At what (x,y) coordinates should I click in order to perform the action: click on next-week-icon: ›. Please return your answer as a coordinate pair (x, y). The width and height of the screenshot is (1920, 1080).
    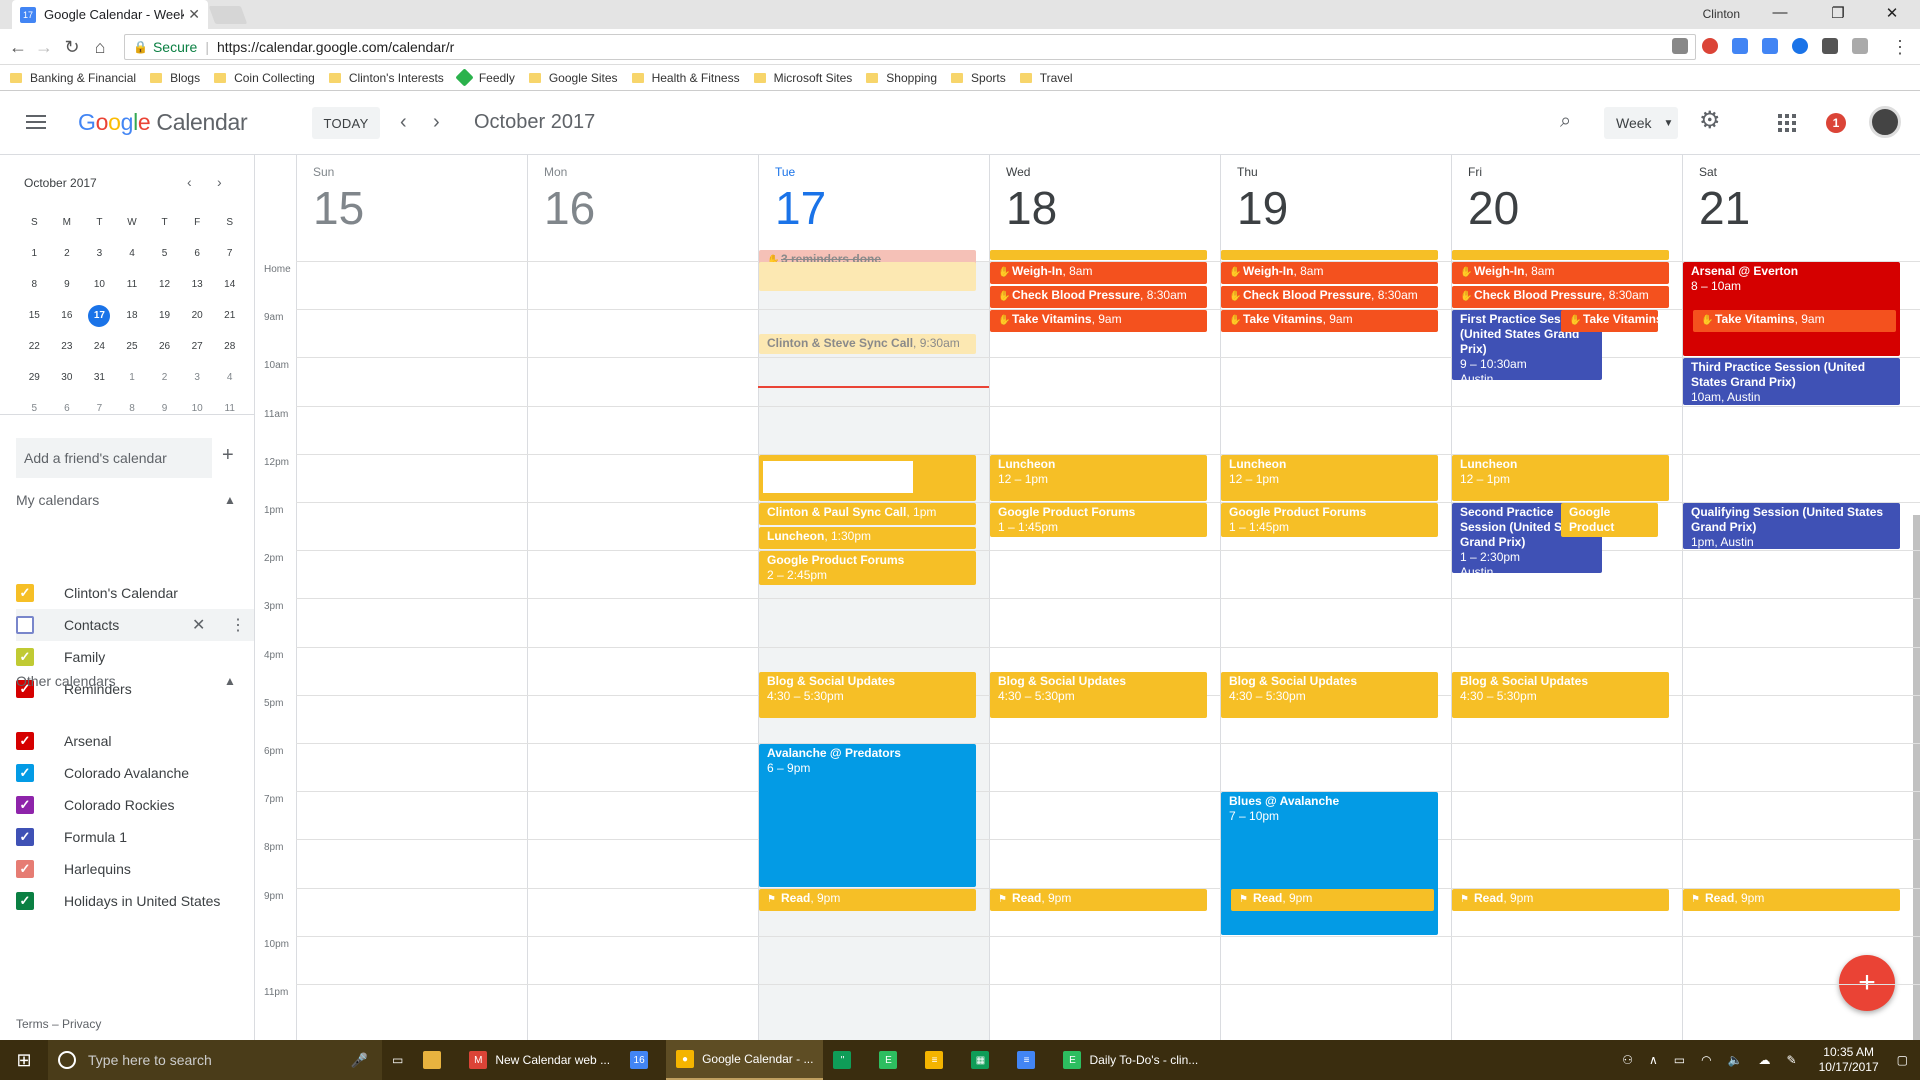
    Looking at the image, I should click on (436, 122).